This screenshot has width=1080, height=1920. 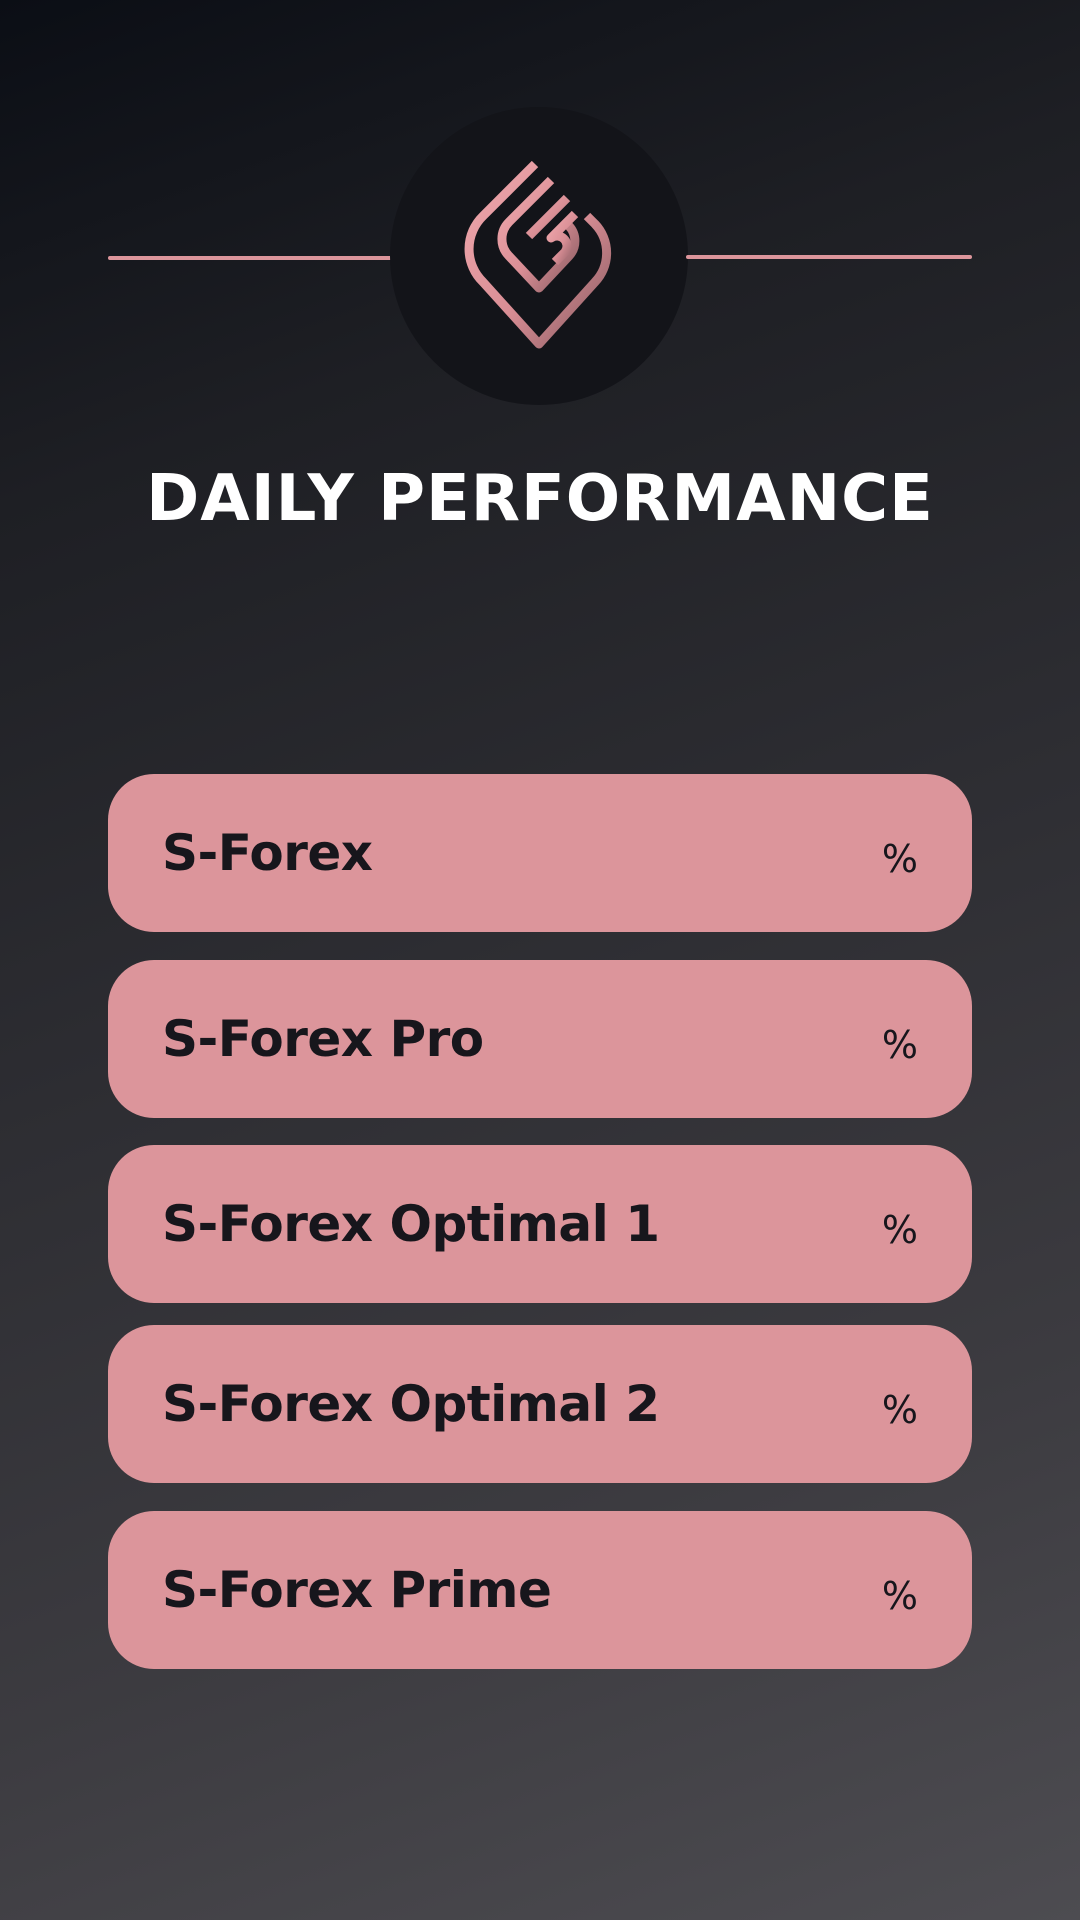 I want to click on brand-logo-icon, so click(x=538, y=254).